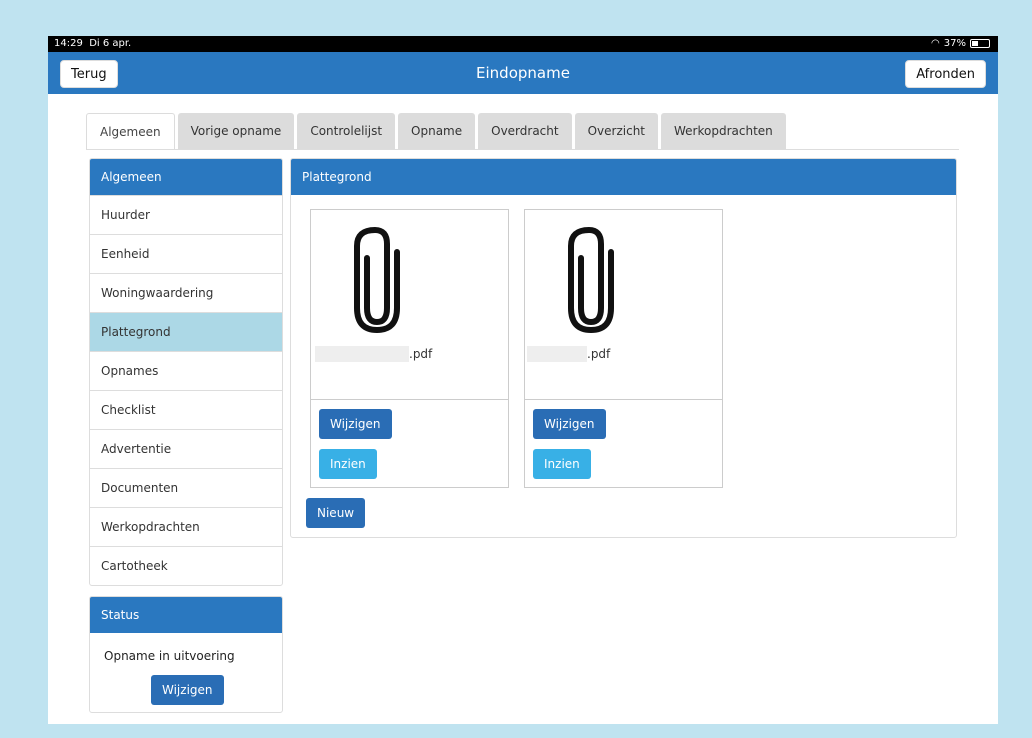 The height and width of the screenshot is (738, 1032). I want to click on sidebar-item-advertentie: Advertentie, so click(186, 448).